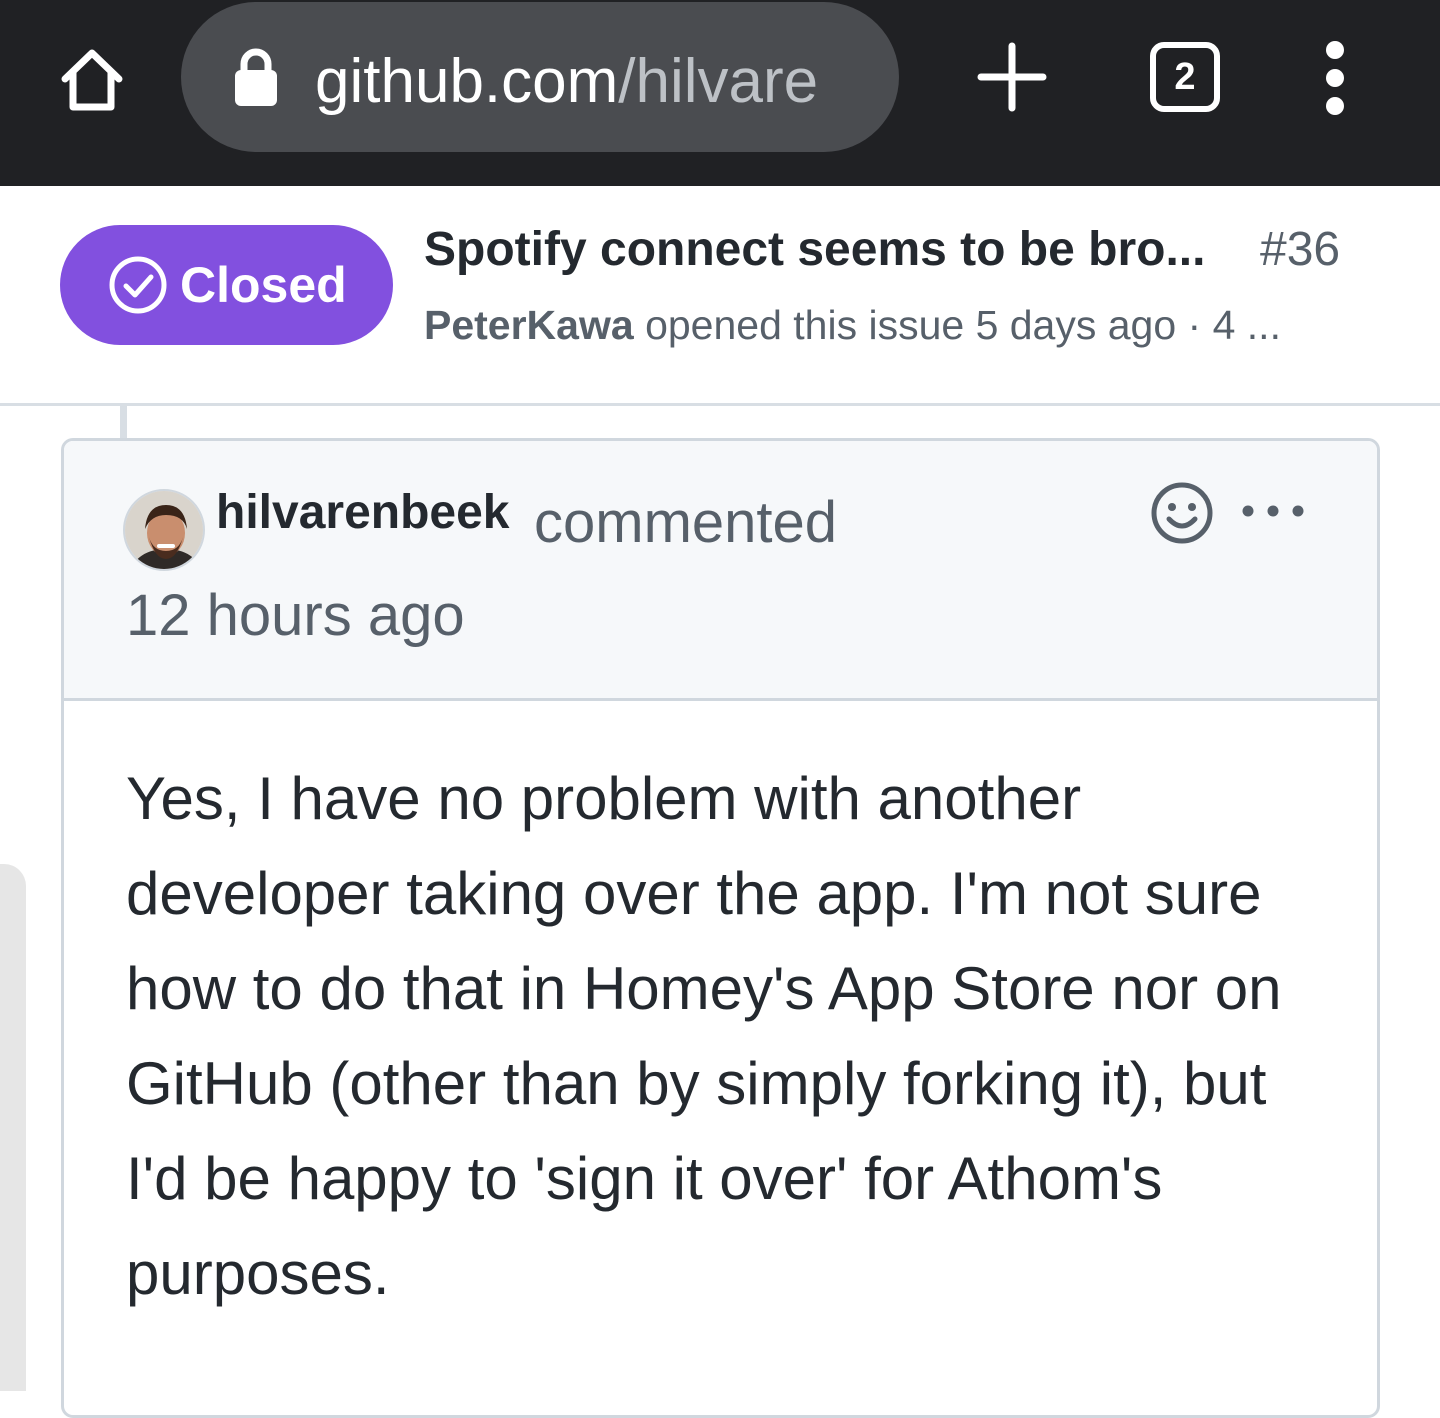  Describe the element at coordinates (1185, 77) in the screenshot. I see `tab-switcher-button: 2` at that location.